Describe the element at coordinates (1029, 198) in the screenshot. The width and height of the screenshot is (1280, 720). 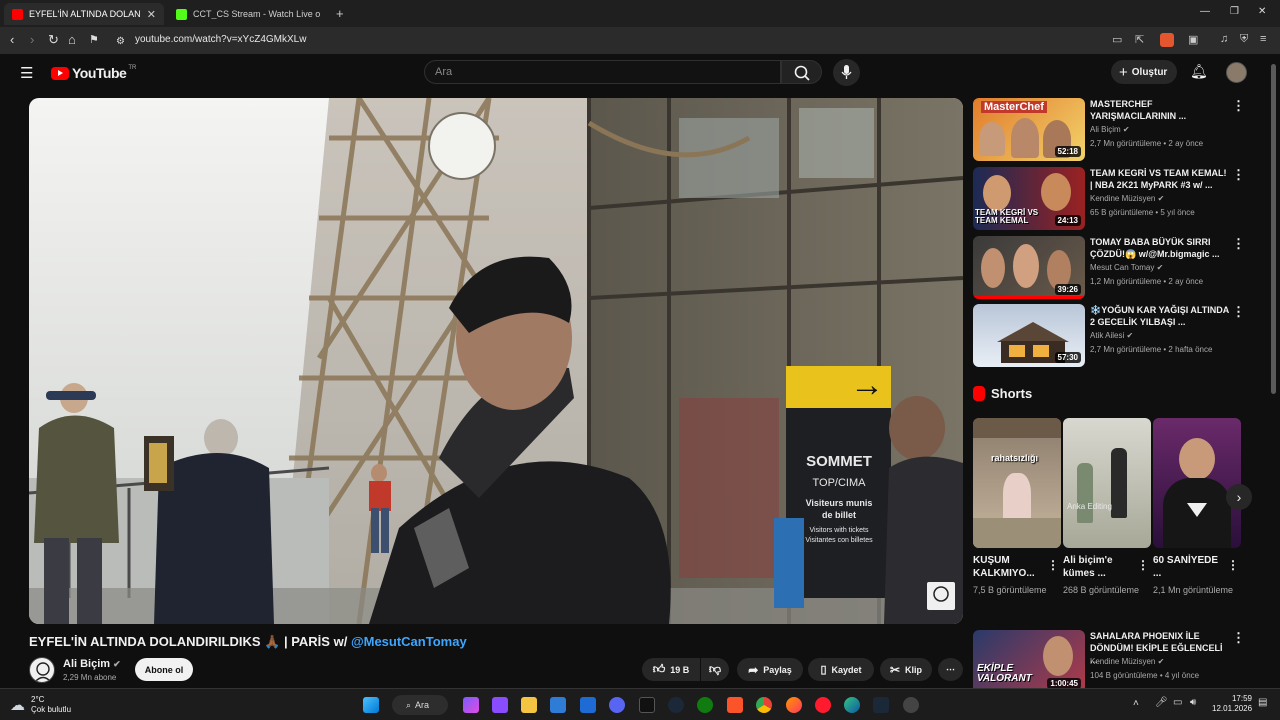
I see `video-thumbnail: TEAM KEGRİ VS TEAM KEMAL 24:13` at that location.